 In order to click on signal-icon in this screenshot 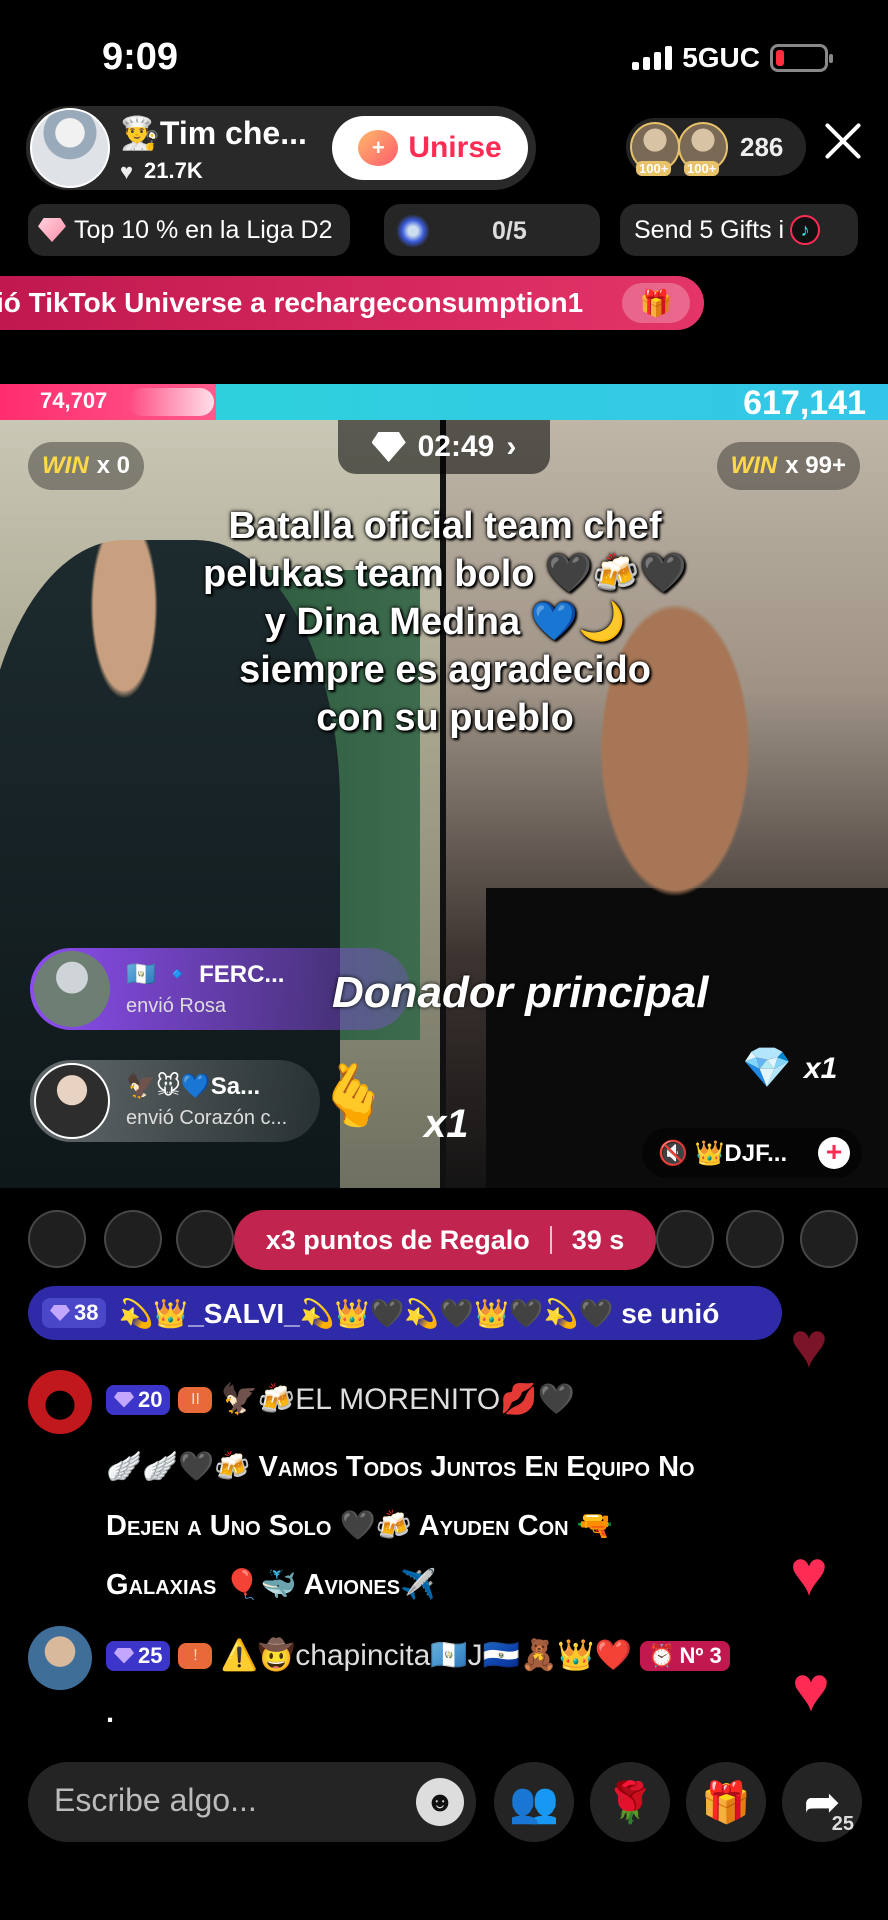, I will do `click(652, 58)`.